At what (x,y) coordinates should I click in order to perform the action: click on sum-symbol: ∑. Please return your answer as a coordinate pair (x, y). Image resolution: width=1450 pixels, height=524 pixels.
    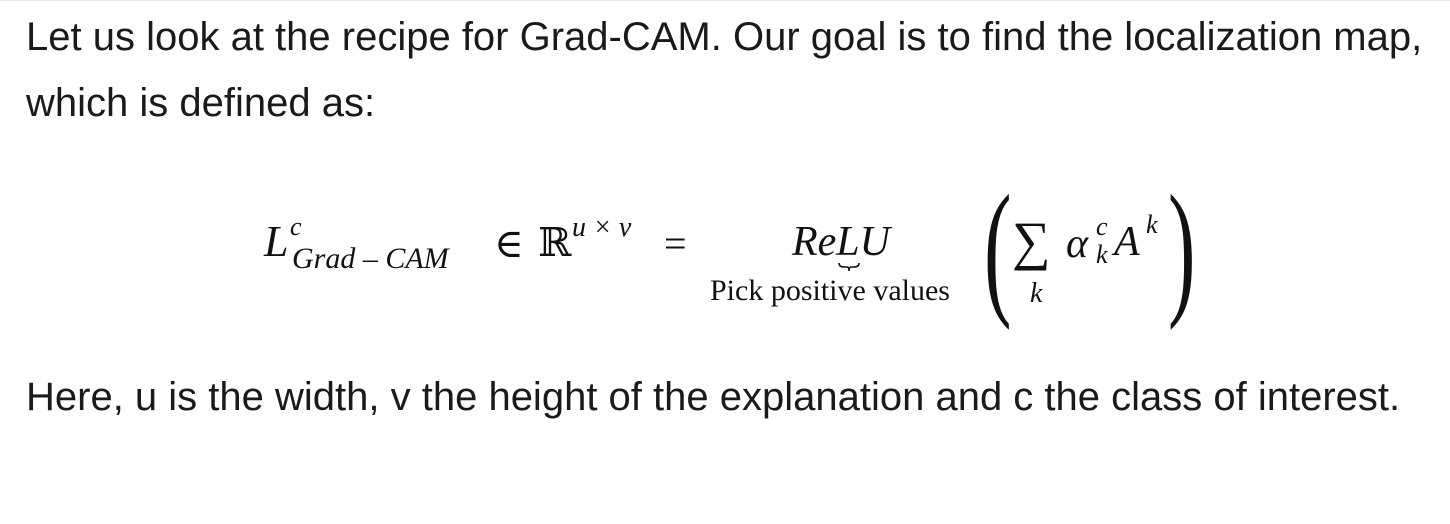
    Looking at the image, I should click on (1031, 241).